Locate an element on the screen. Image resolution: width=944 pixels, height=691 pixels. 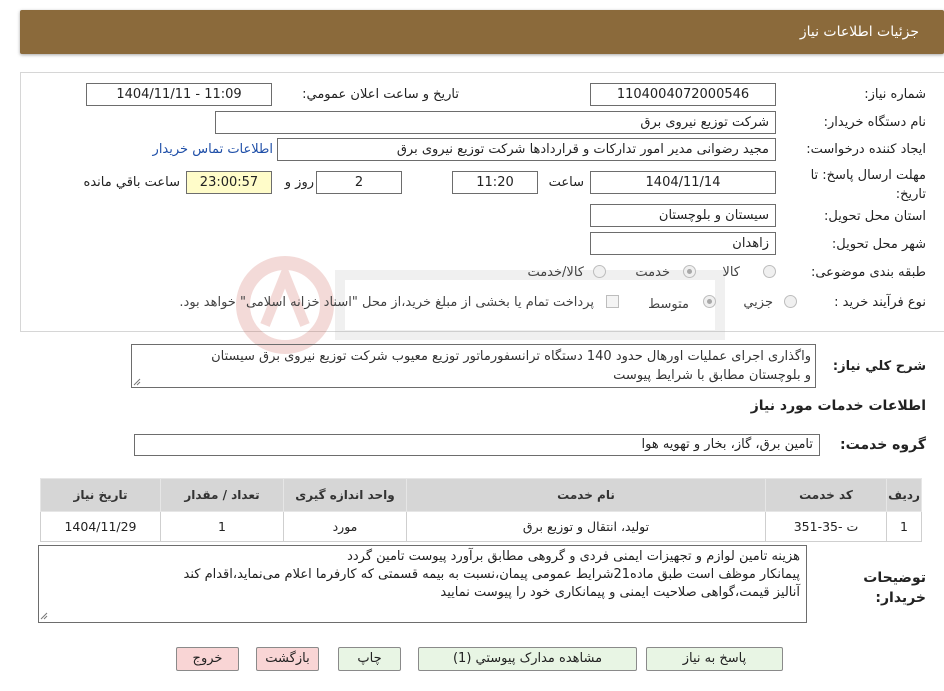
category-radio-service is located at coordinates (689, 271).